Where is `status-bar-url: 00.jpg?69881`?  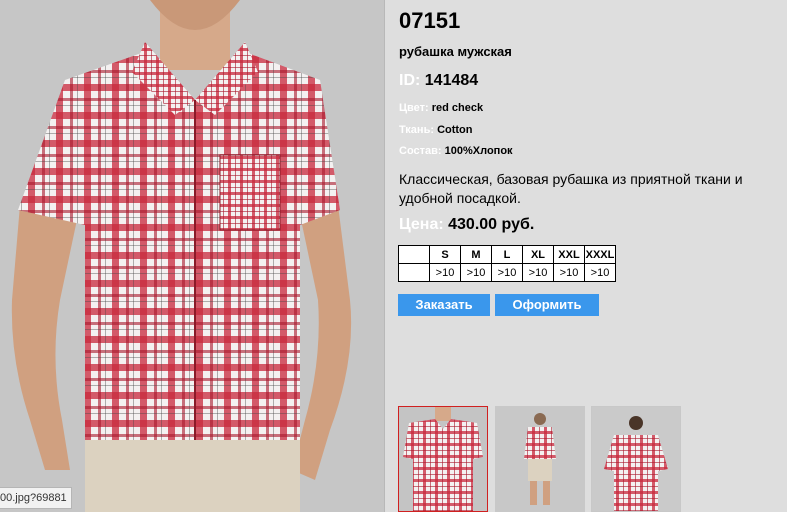
status-bar-url: 00.jpg?69881 is located at coordinates (36, 498).